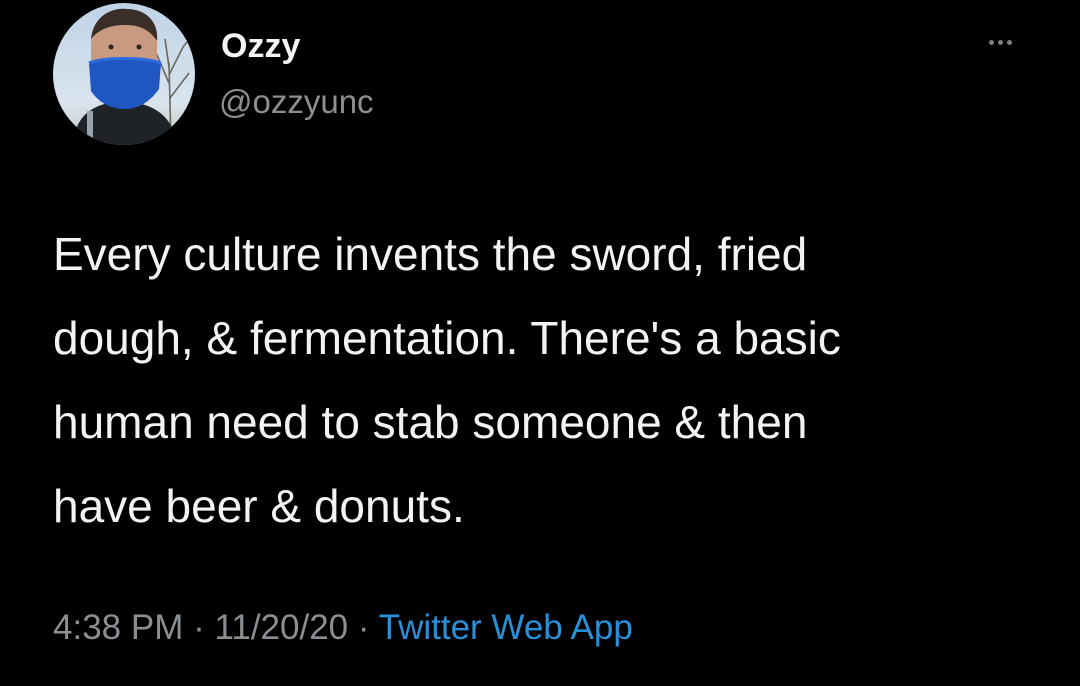  What do you see at coordinates (118, 627) in the screenshot?
I see `tweet-time: 4:38 PM` at bounding box center [118, 627].